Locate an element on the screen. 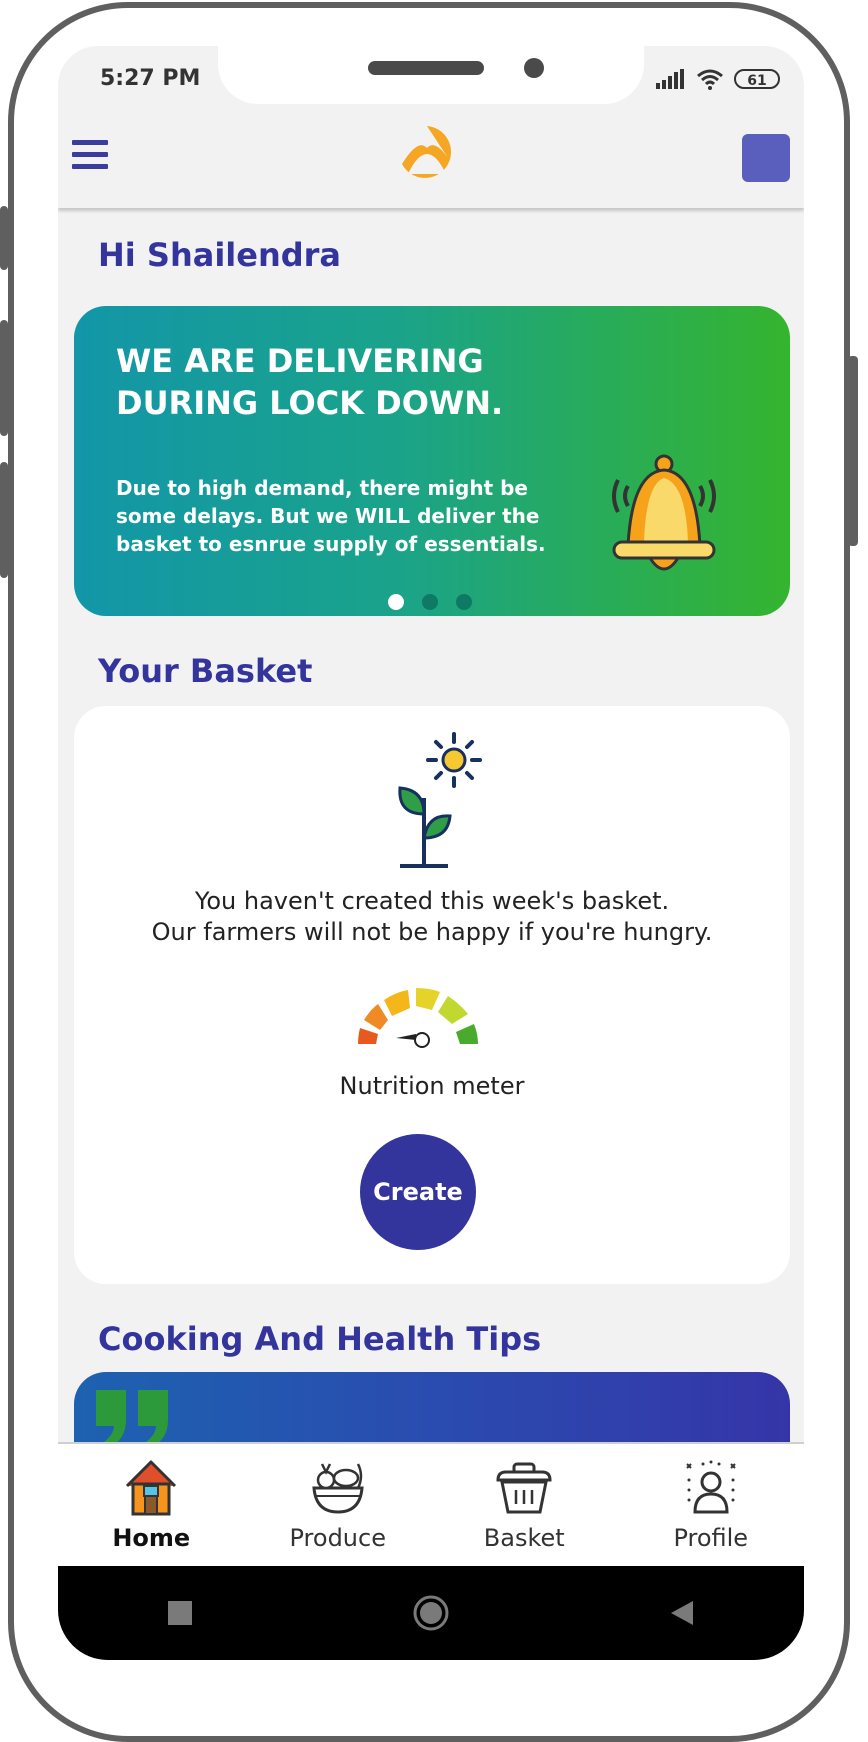 The image size is (868, 1742). nav-home: Home is located at coordinates (151, 1506).